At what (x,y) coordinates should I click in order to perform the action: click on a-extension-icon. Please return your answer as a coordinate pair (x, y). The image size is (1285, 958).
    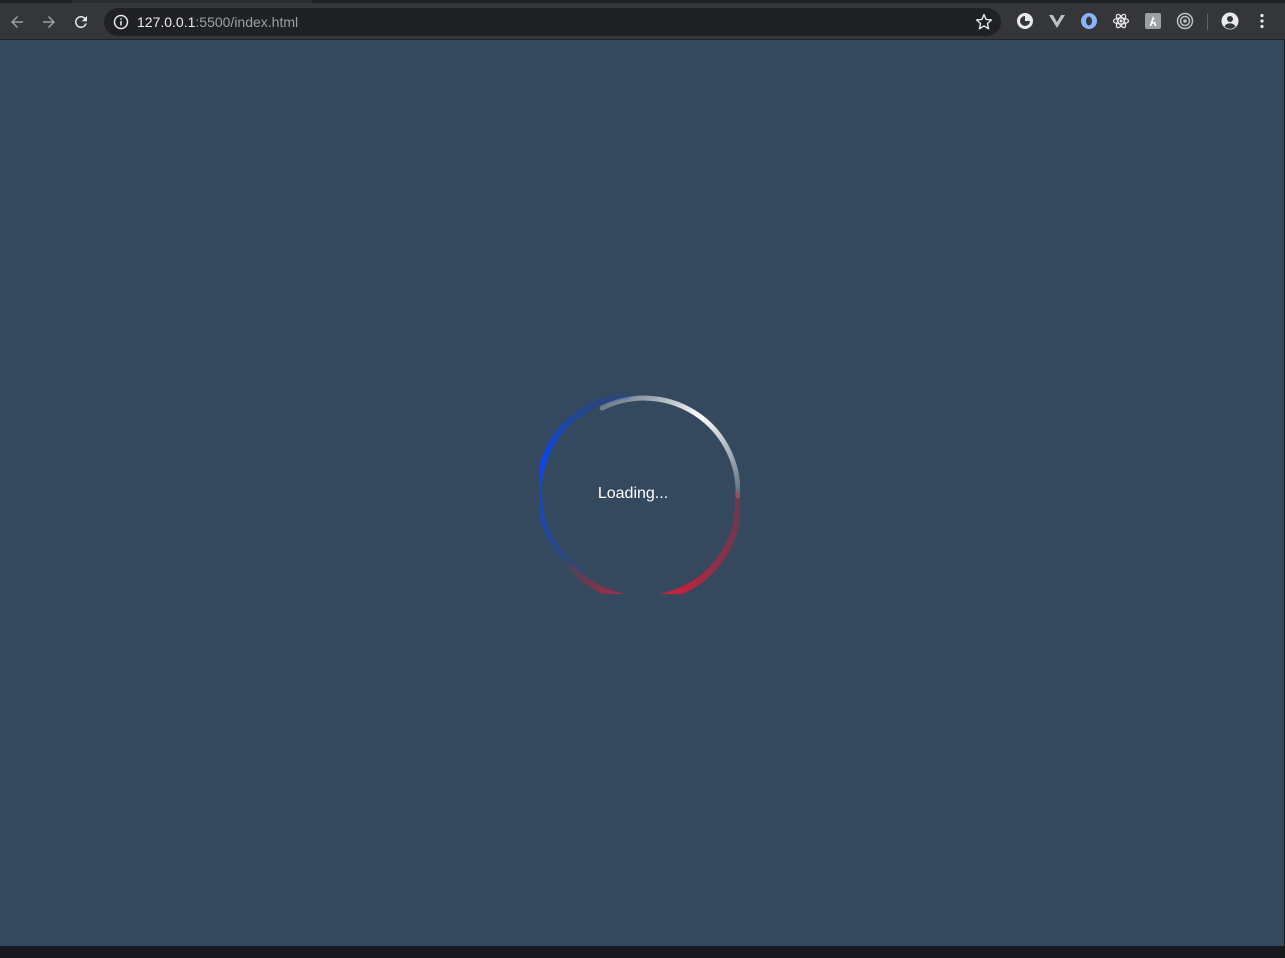
    Looking at the image, I should click on (1153, 21).